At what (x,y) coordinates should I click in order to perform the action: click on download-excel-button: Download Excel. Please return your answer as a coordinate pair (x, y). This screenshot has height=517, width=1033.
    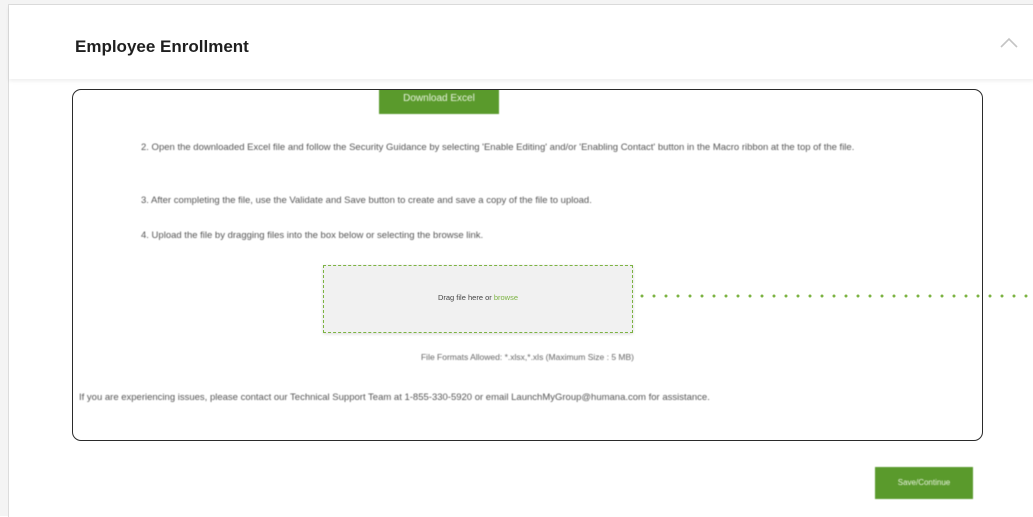
    Looking at the image, I should click on (439, 102).